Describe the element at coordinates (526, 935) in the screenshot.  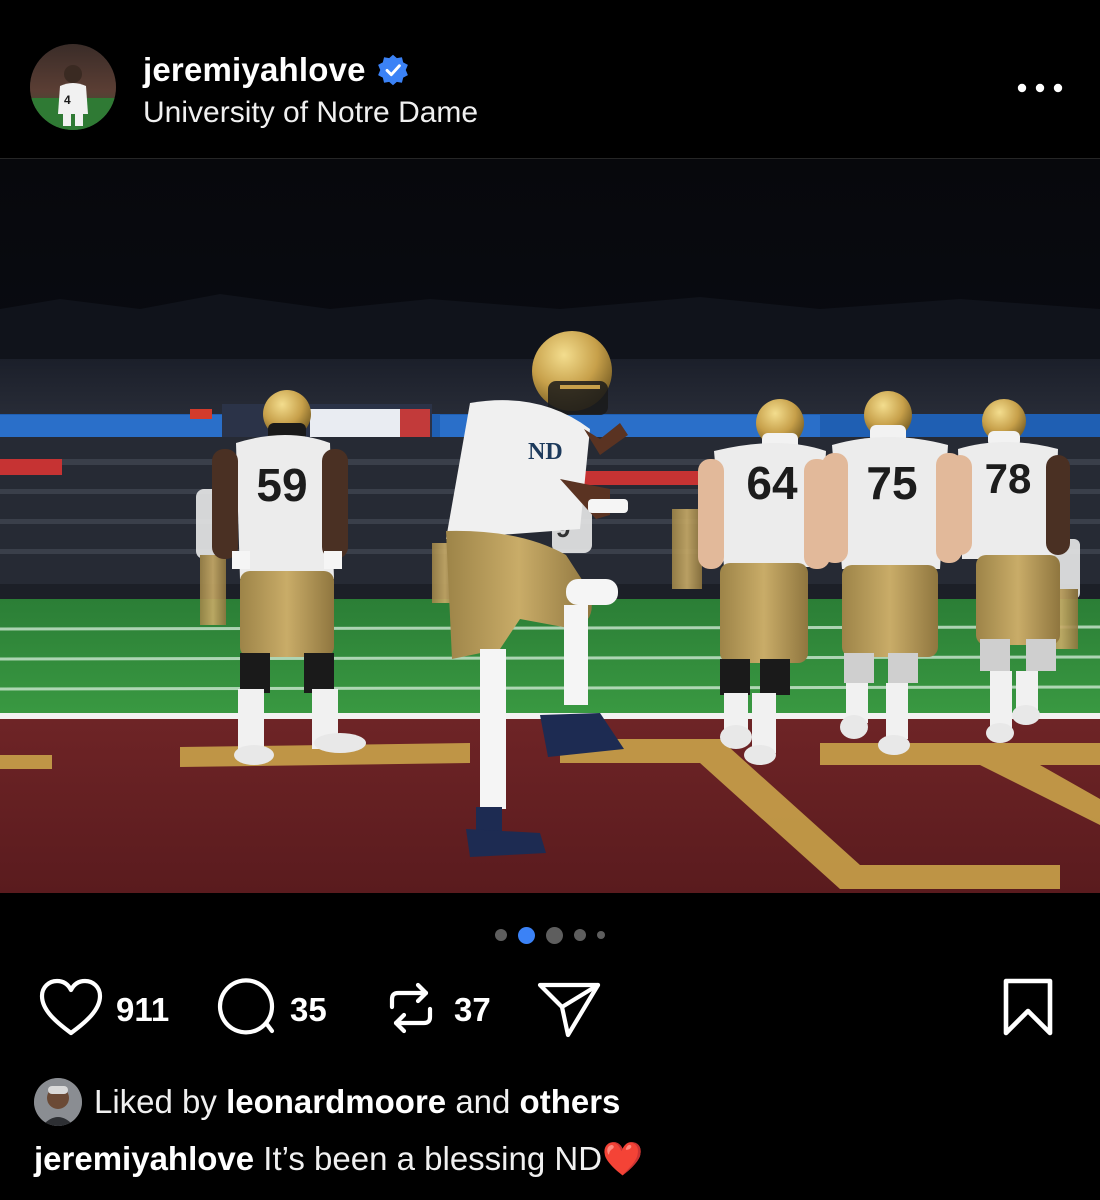
I see `carousel-dot-active` at that location.